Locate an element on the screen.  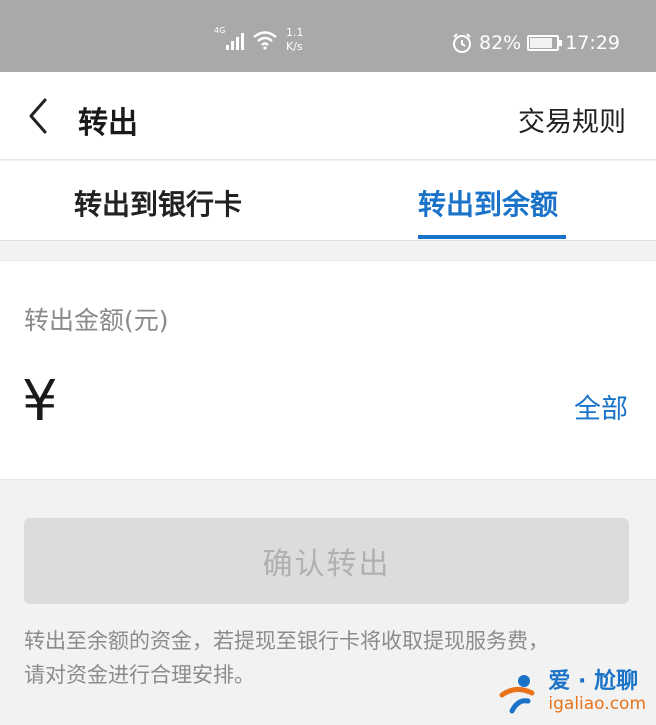
watermark: 爱 · 尬聊 igaliao.com is located at coordinates (572, 693).